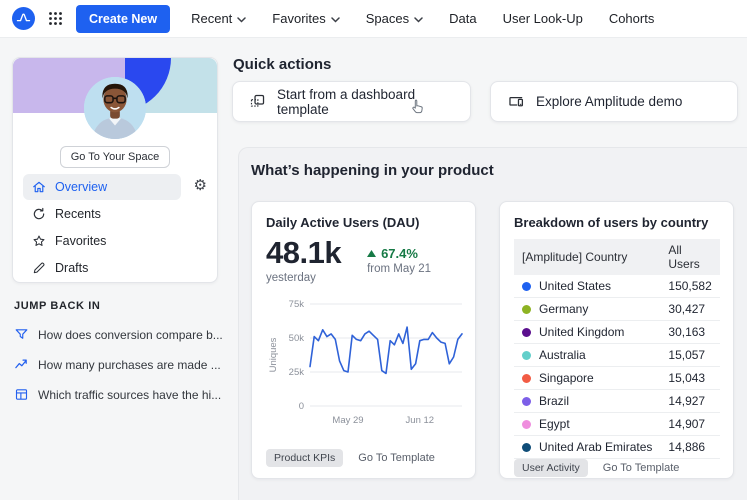  Describe the element at coordinates (554, 401) in the screenshot. I see `country-name: Brazil` at that location.